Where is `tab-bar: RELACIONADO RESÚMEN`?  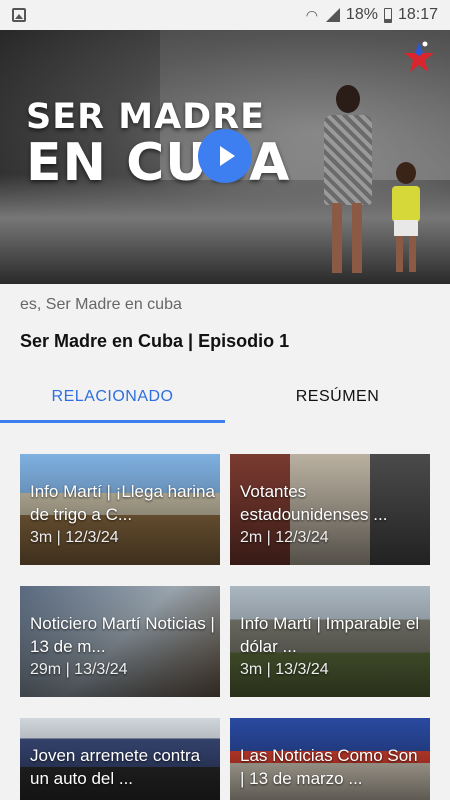 tab-bar: RELACIONADO RESÚMEN is located at coordinates (225, 397).